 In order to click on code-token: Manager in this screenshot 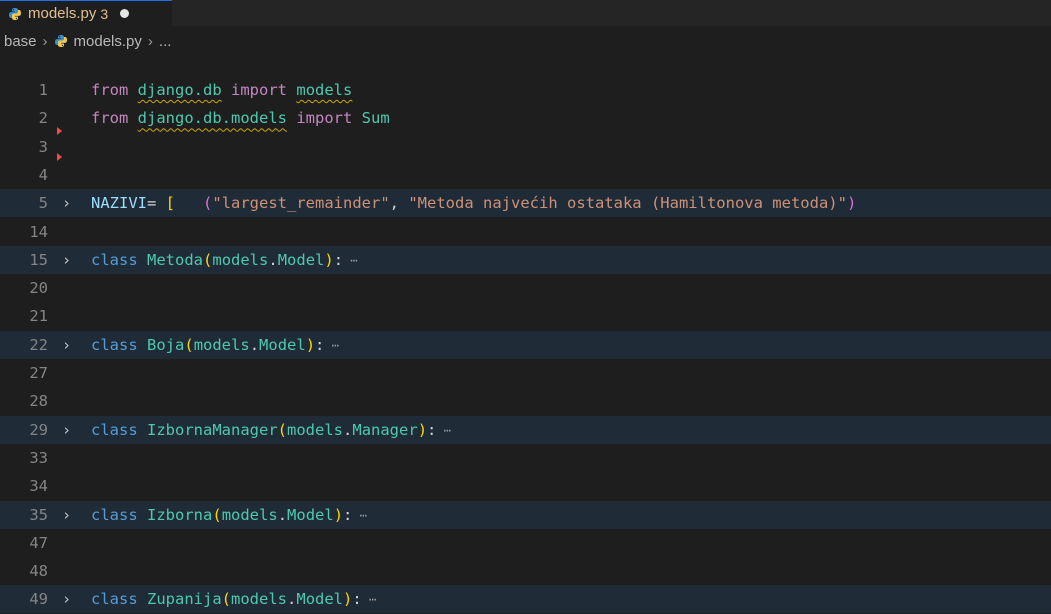, I will do `click(385, 429)`.